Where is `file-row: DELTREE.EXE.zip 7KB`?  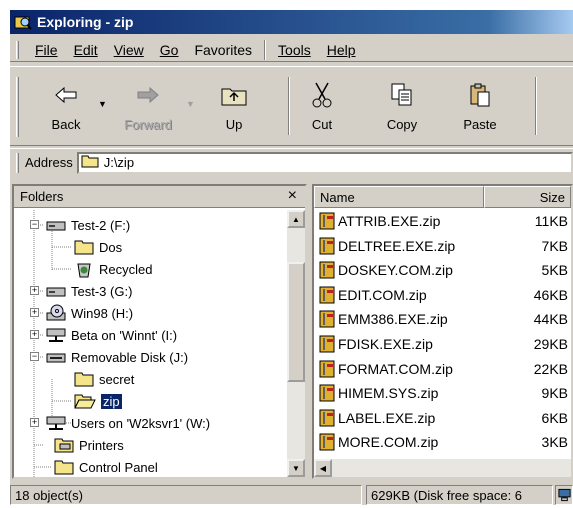
file-row: DELTREE.EXE.zip 7KB is located at coordinates (442, 246).